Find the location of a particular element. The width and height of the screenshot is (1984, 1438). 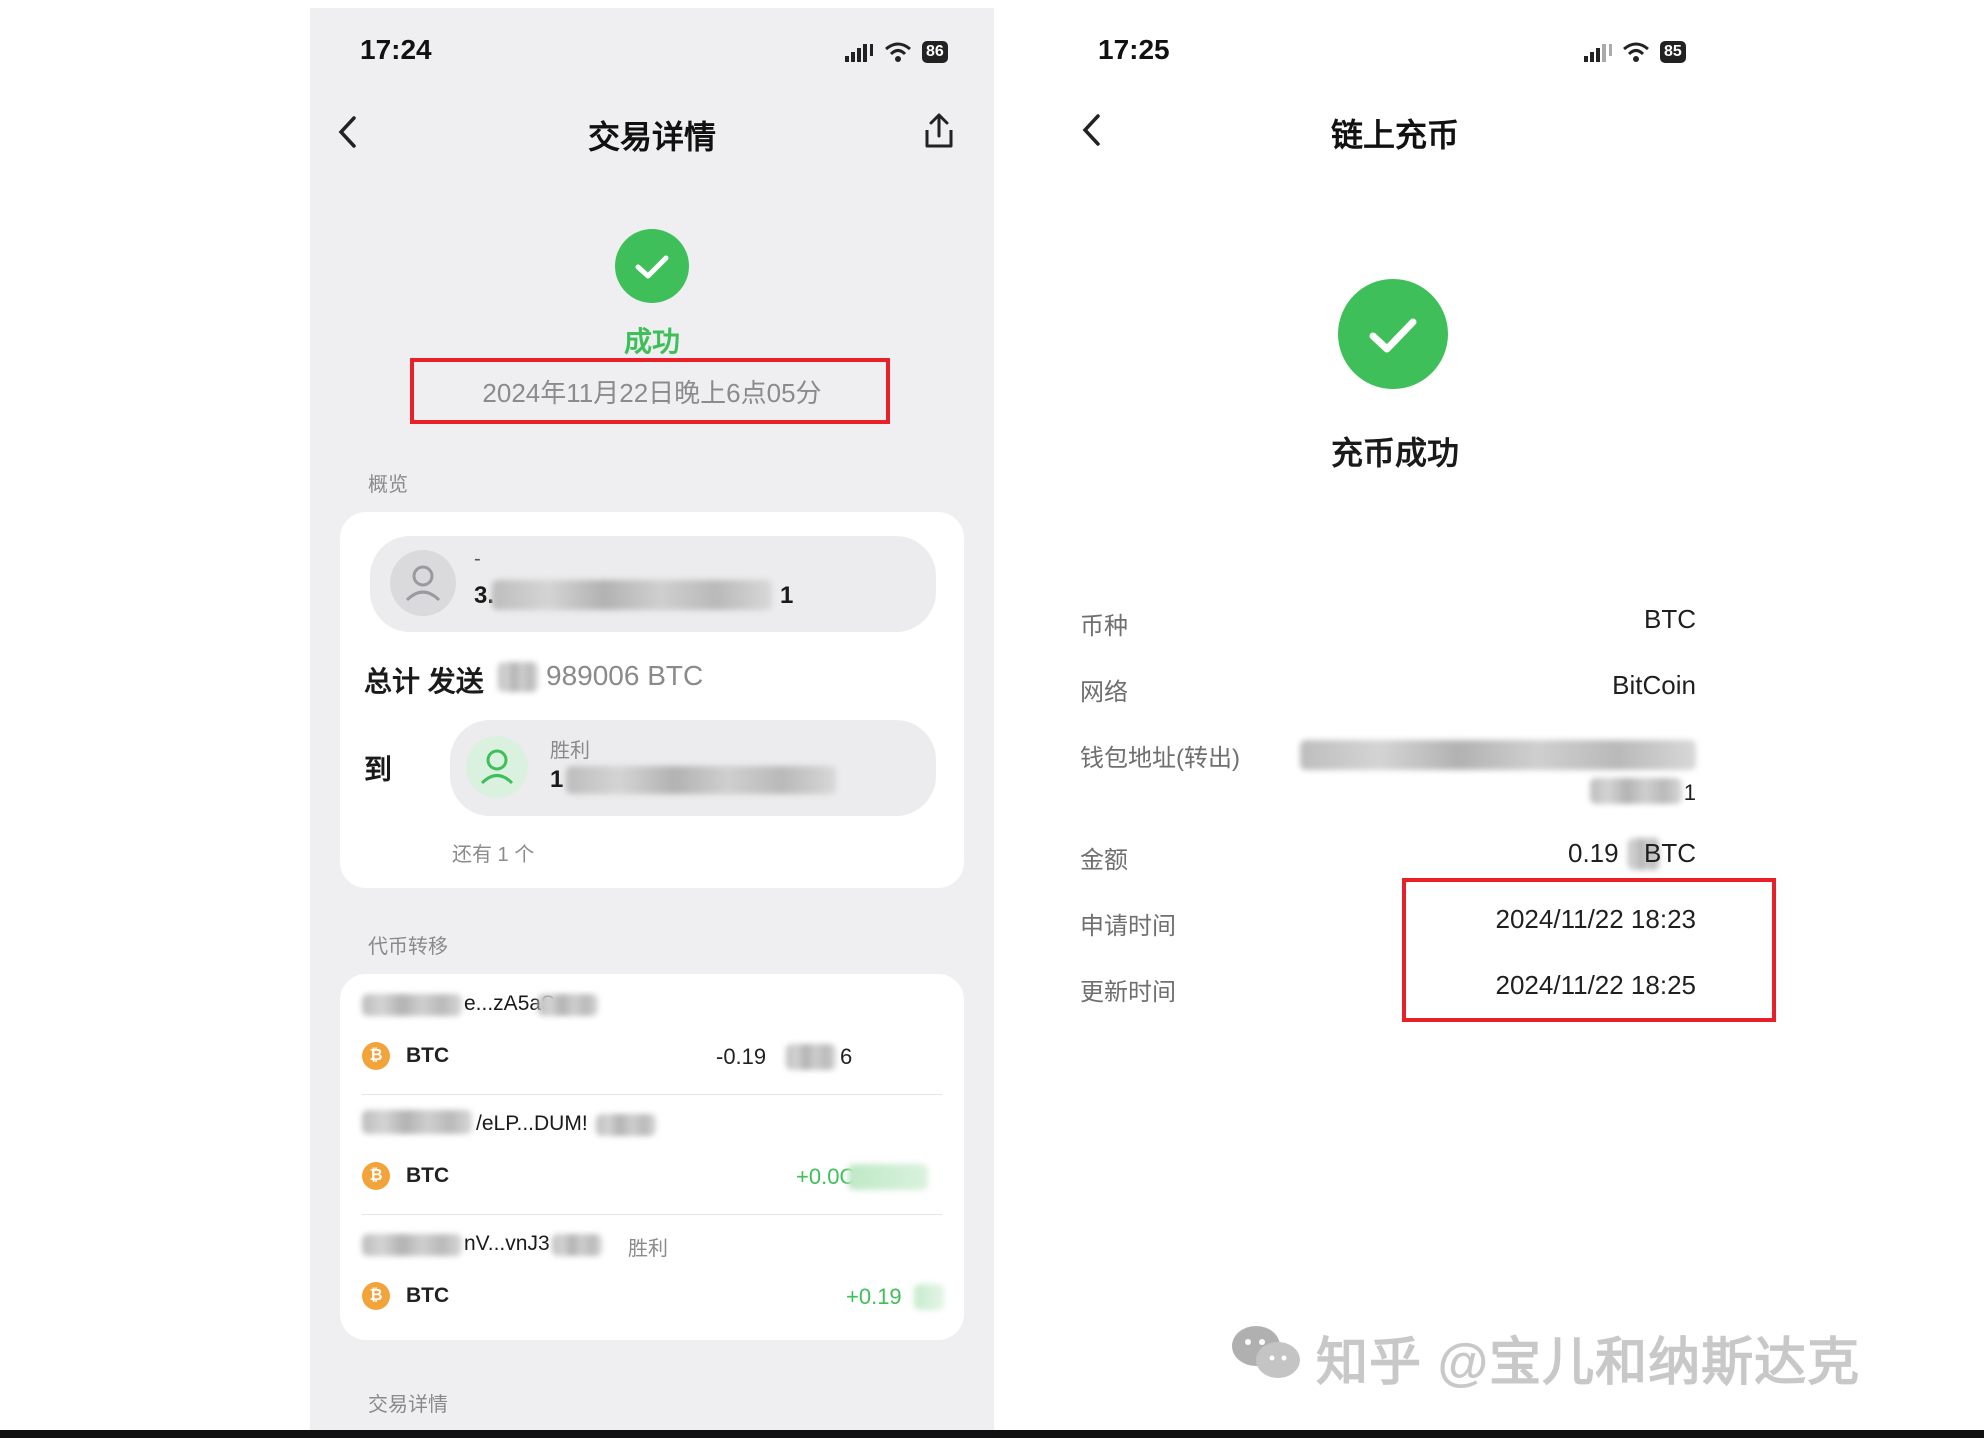

sender-address-start: 3. is located at coordinates (484, 595).